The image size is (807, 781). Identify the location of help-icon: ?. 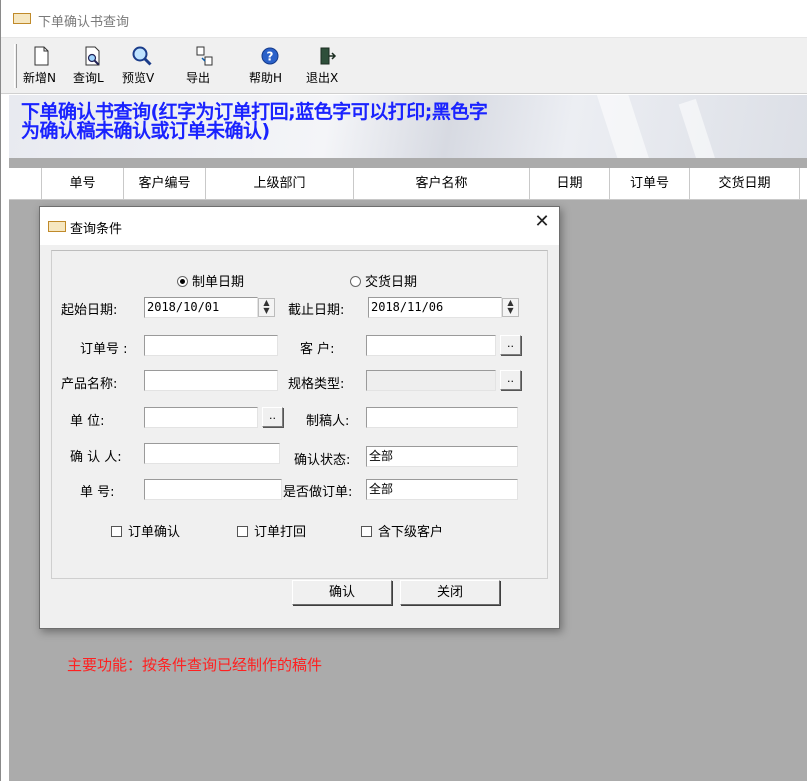
(270, 56).